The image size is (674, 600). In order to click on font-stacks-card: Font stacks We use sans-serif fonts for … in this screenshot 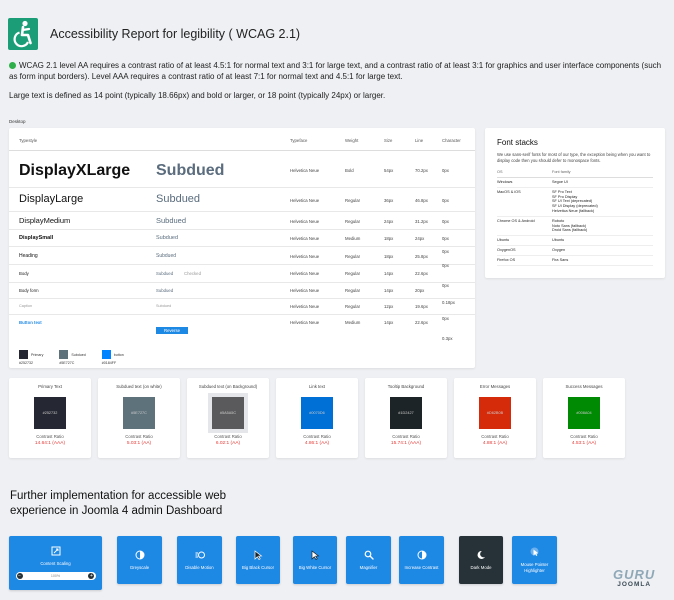, I will do `click(575, 203)`.